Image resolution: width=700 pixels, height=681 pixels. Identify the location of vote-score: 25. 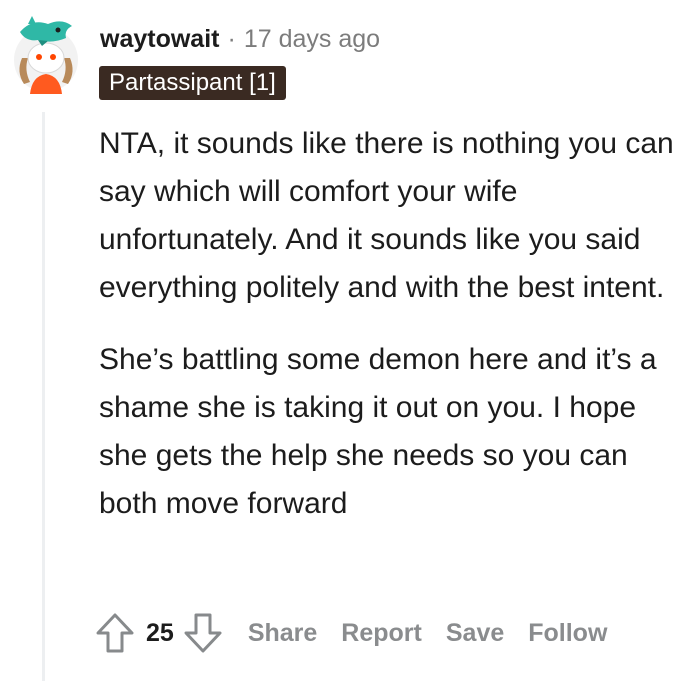
(160, 632).